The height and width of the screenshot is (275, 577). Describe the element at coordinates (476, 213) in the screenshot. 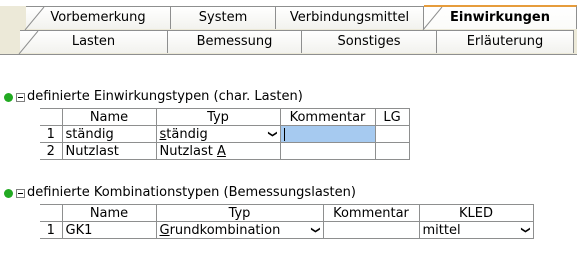

I see `column-header: KLED` at that location.